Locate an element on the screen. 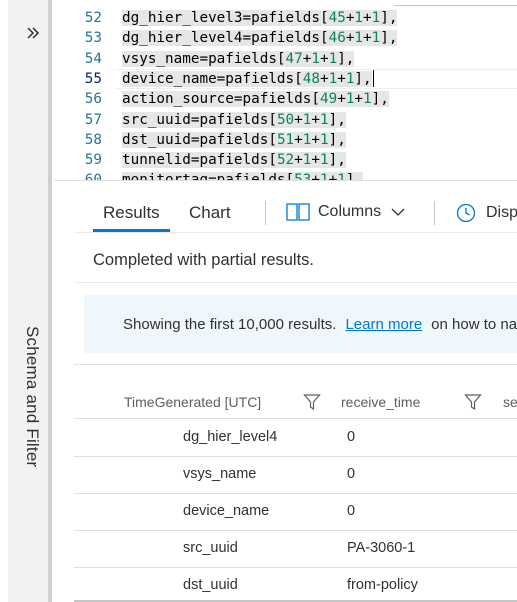 This screenshot has height=602, width=517. column-header-label: se is located at coordinates (510, 402).